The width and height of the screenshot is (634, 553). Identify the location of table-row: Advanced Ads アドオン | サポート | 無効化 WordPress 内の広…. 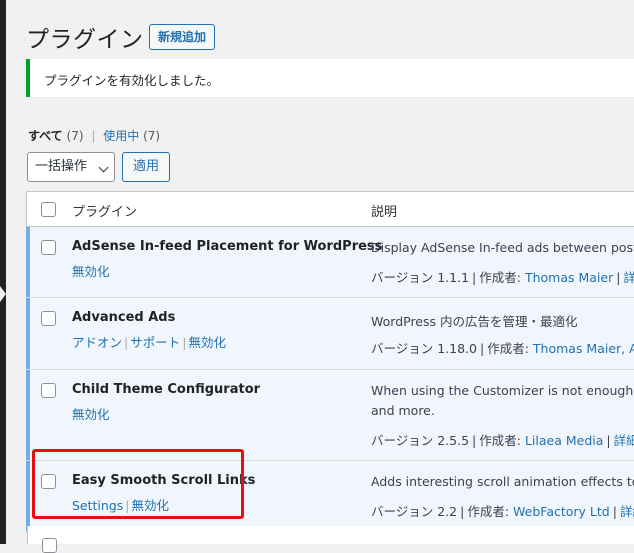
(330, 334).